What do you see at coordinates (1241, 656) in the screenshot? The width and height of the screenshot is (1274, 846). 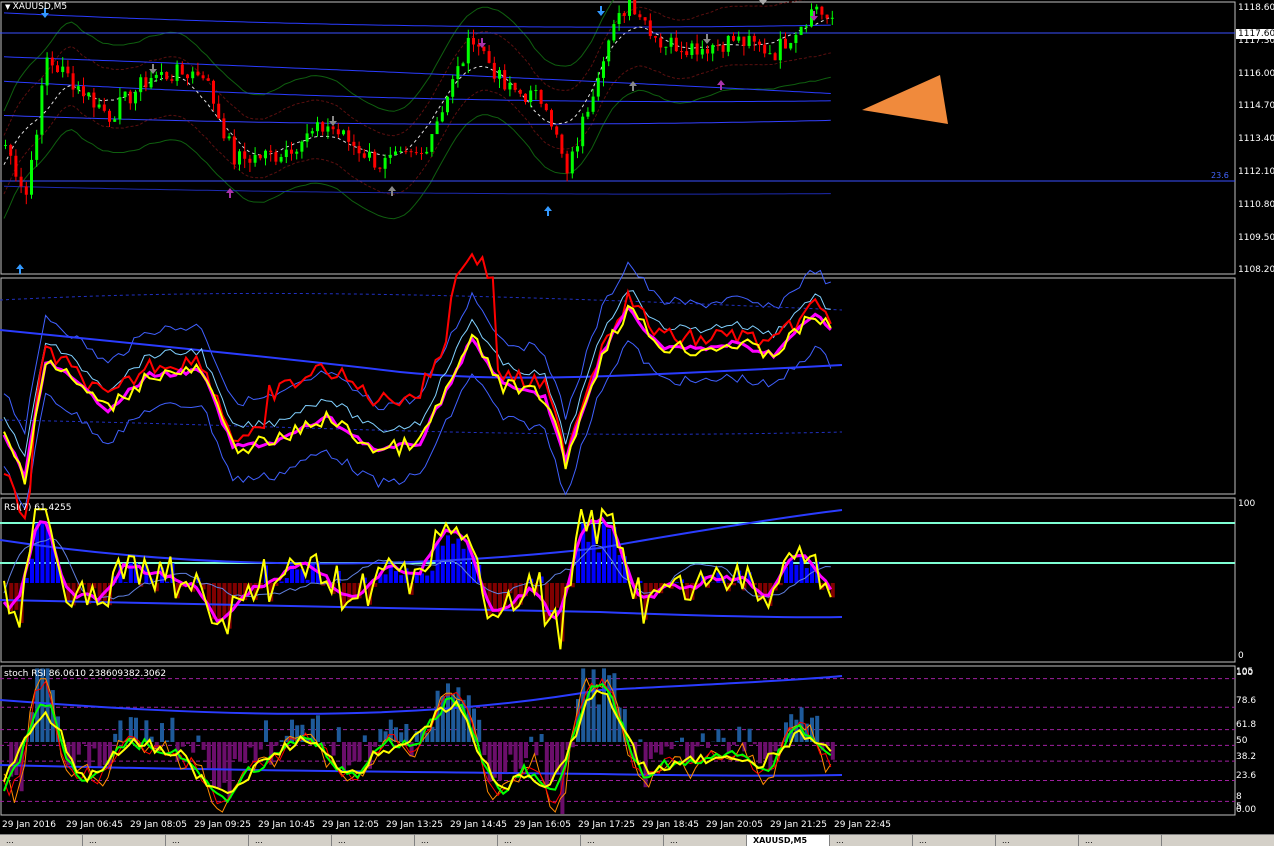 I see `rsi-tick-label: 0` at bounding box center [1241, 656].